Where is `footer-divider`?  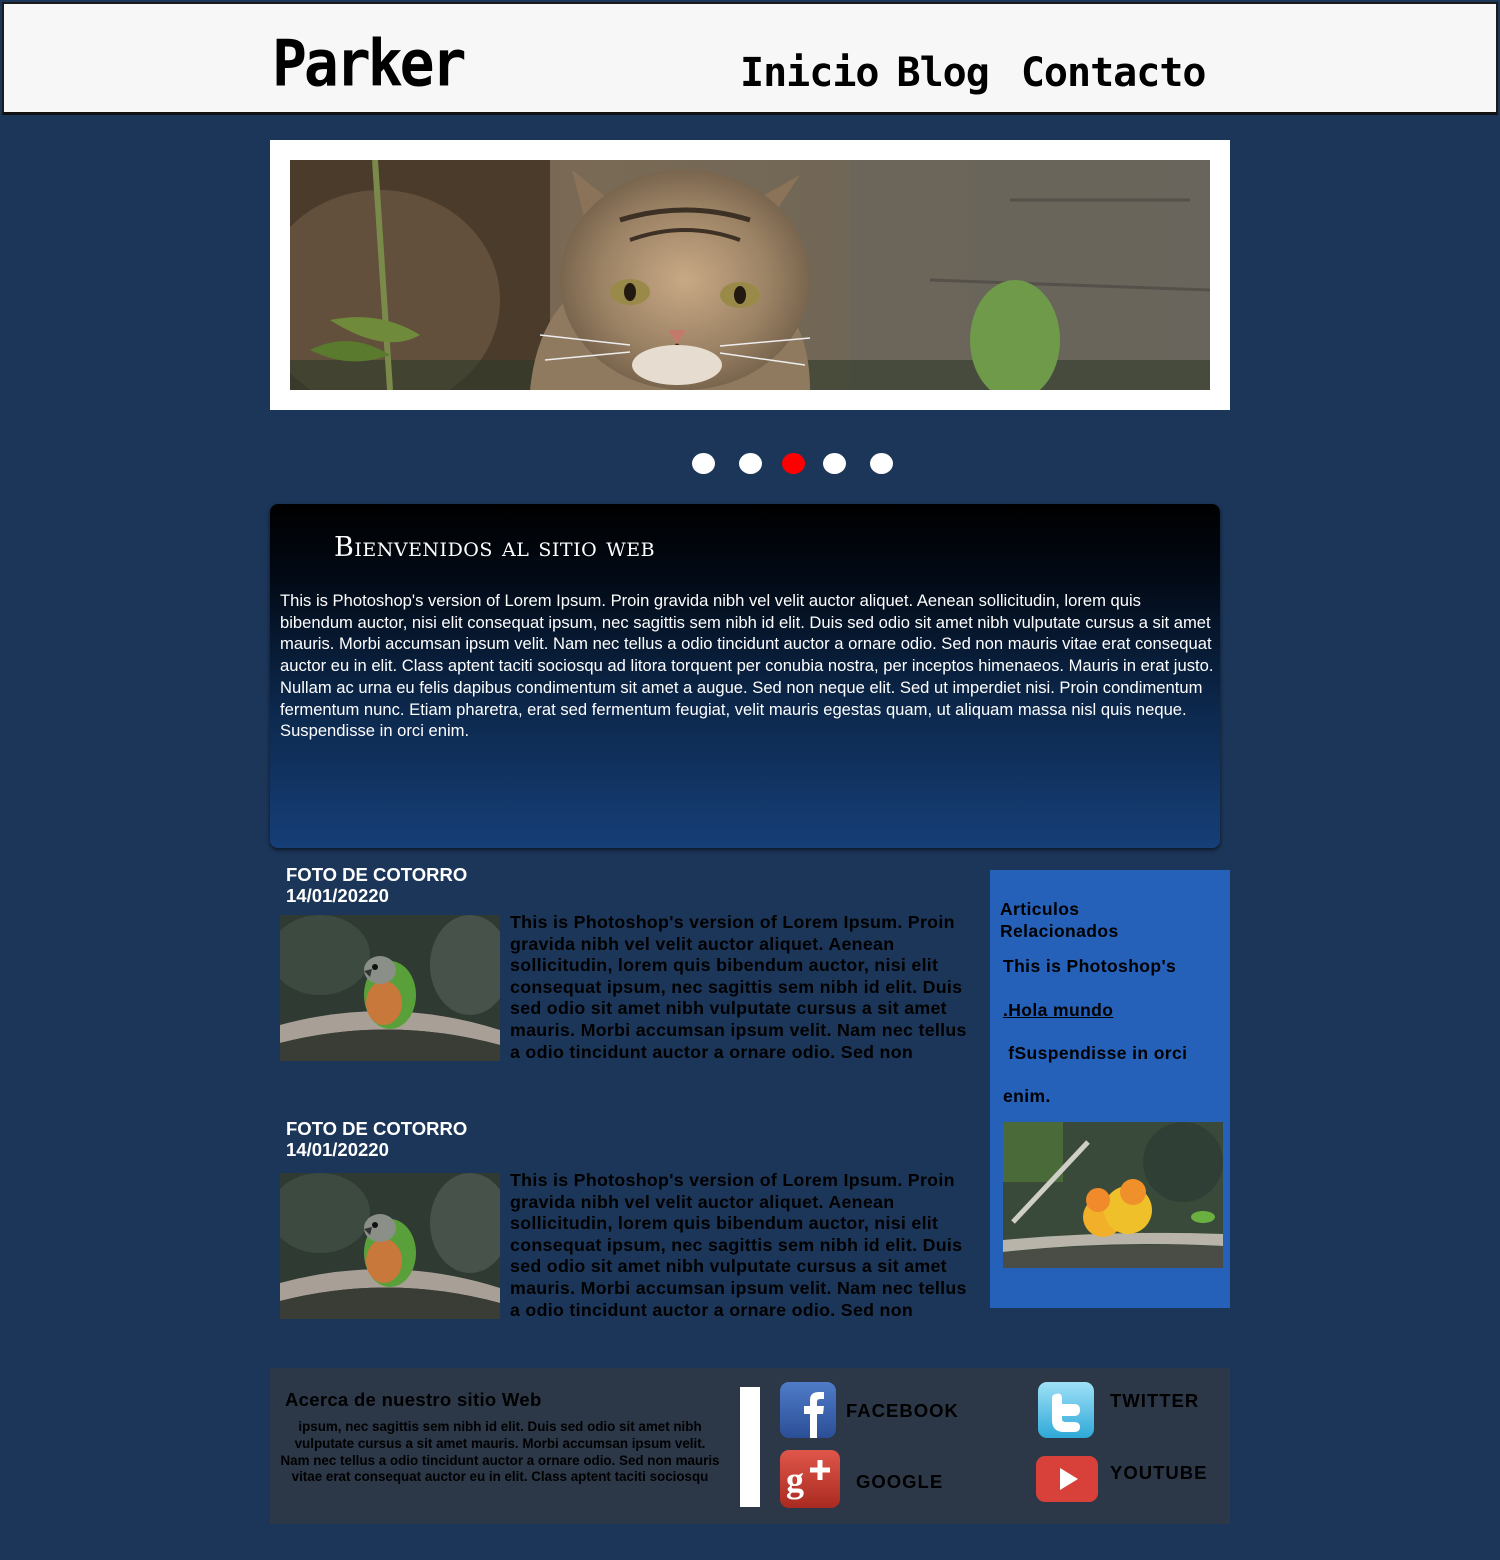 footer-divider is located at coordinates (750, 1447).